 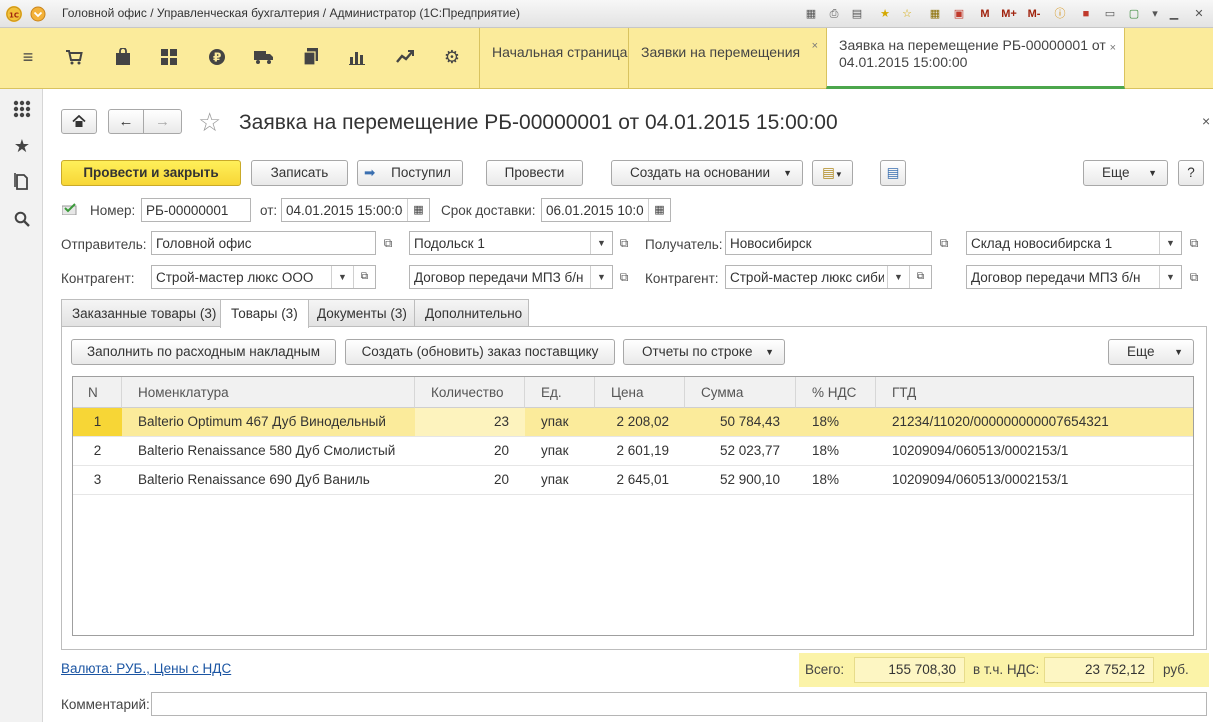 What do you see at coordinates (22, 219) in the screenshot?
I see `search-icon` at bounding box center [22, 219].